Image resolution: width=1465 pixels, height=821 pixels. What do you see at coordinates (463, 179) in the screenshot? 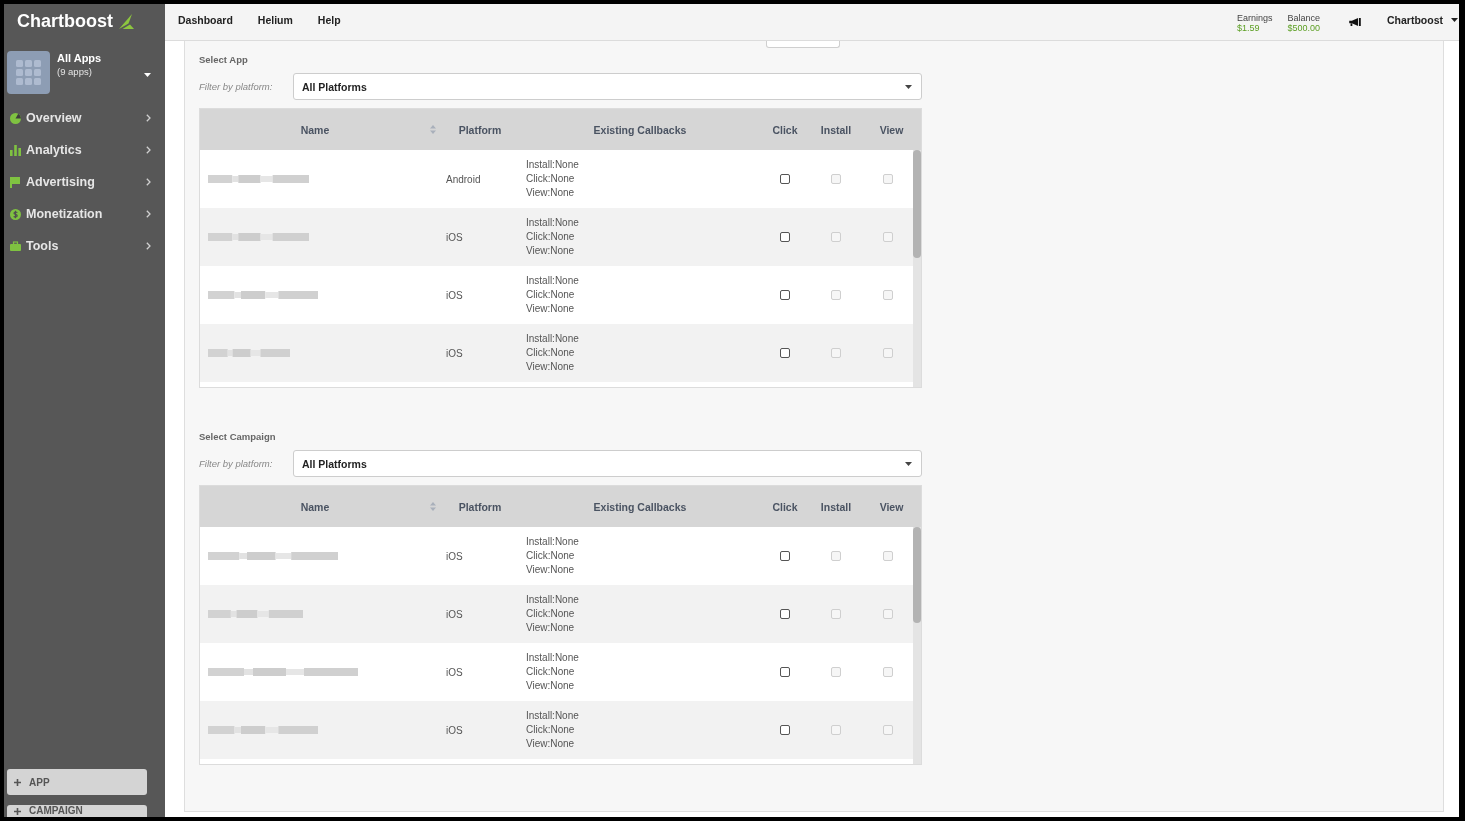
I see `platform-text: Android` at bounding box center [463, 179].